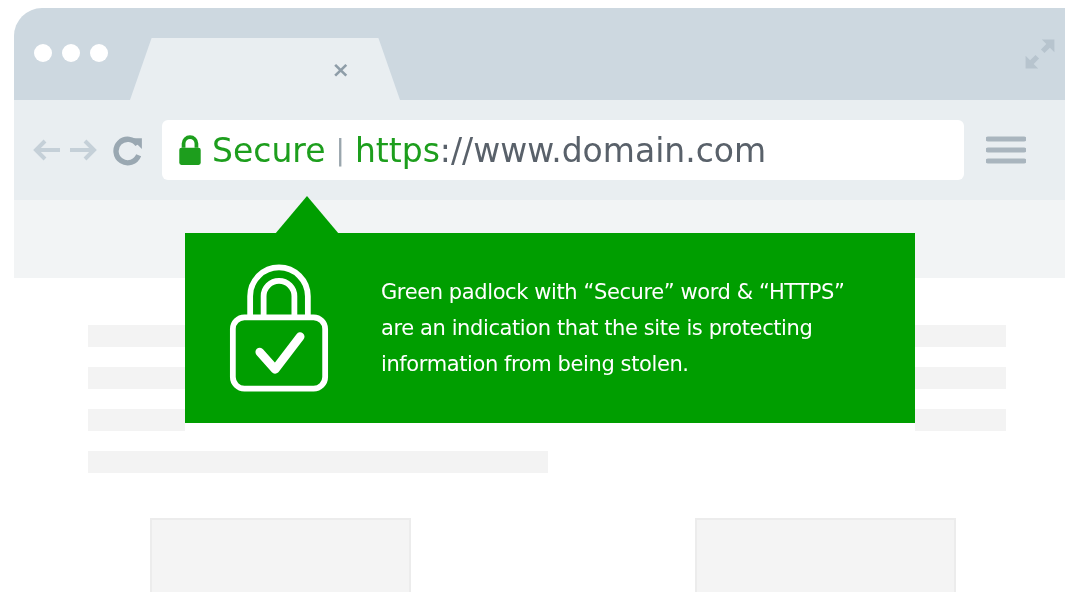 The height and width of the screenshot is (592, 1065). Describe the element at coordinates (279, 328) in the screenshot. I see `padlock-check-icon` at that location.